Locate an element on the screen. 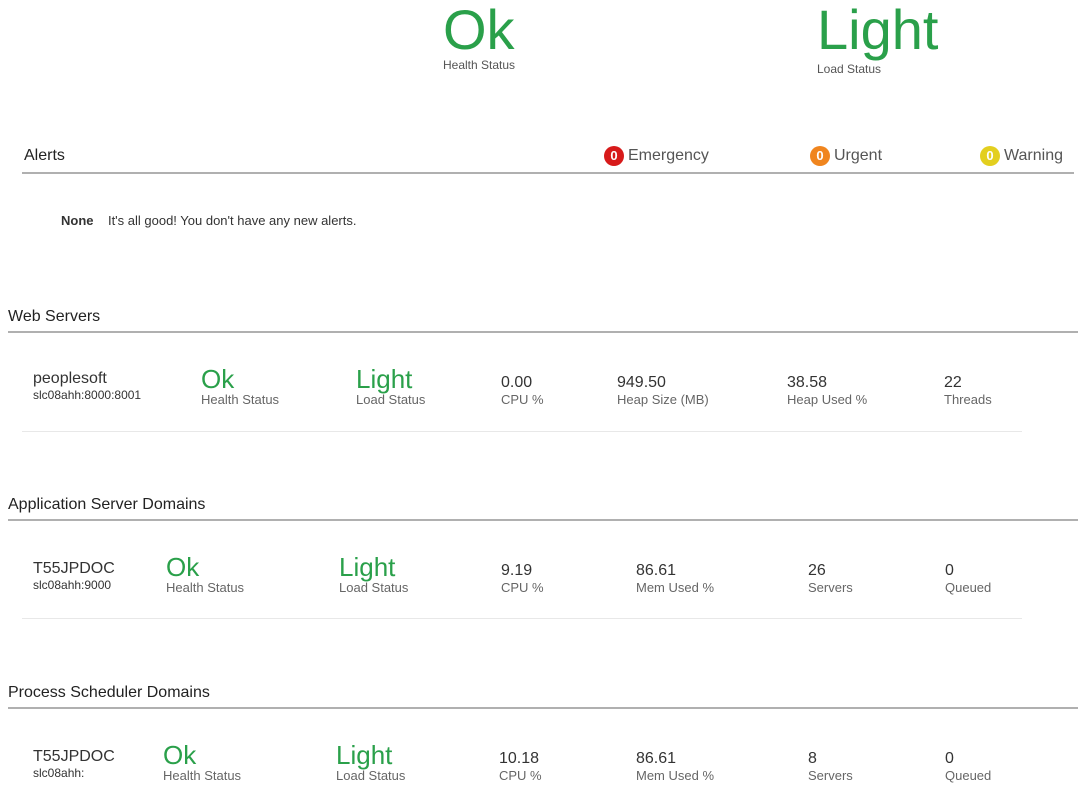 Image resolution: width=1078 pixels, height=788 pixels. alert-warning: 0 Warning is located at coordinates (1021, 156).